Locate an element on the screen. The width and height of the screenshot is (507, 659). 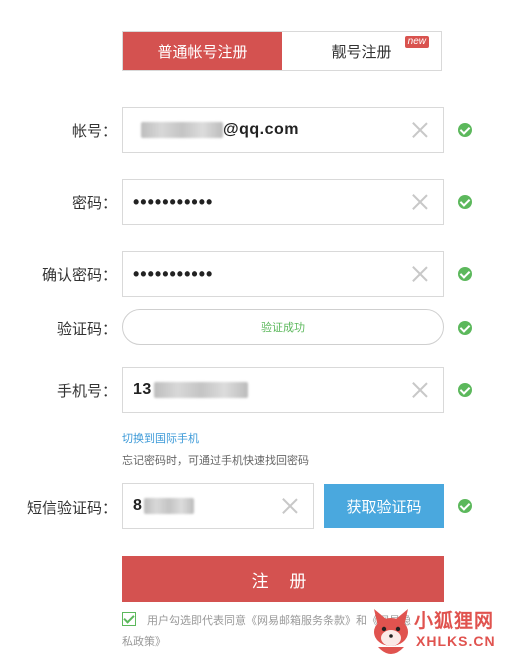
password-value: ••••••••••• is located at coordinates (173, 201).